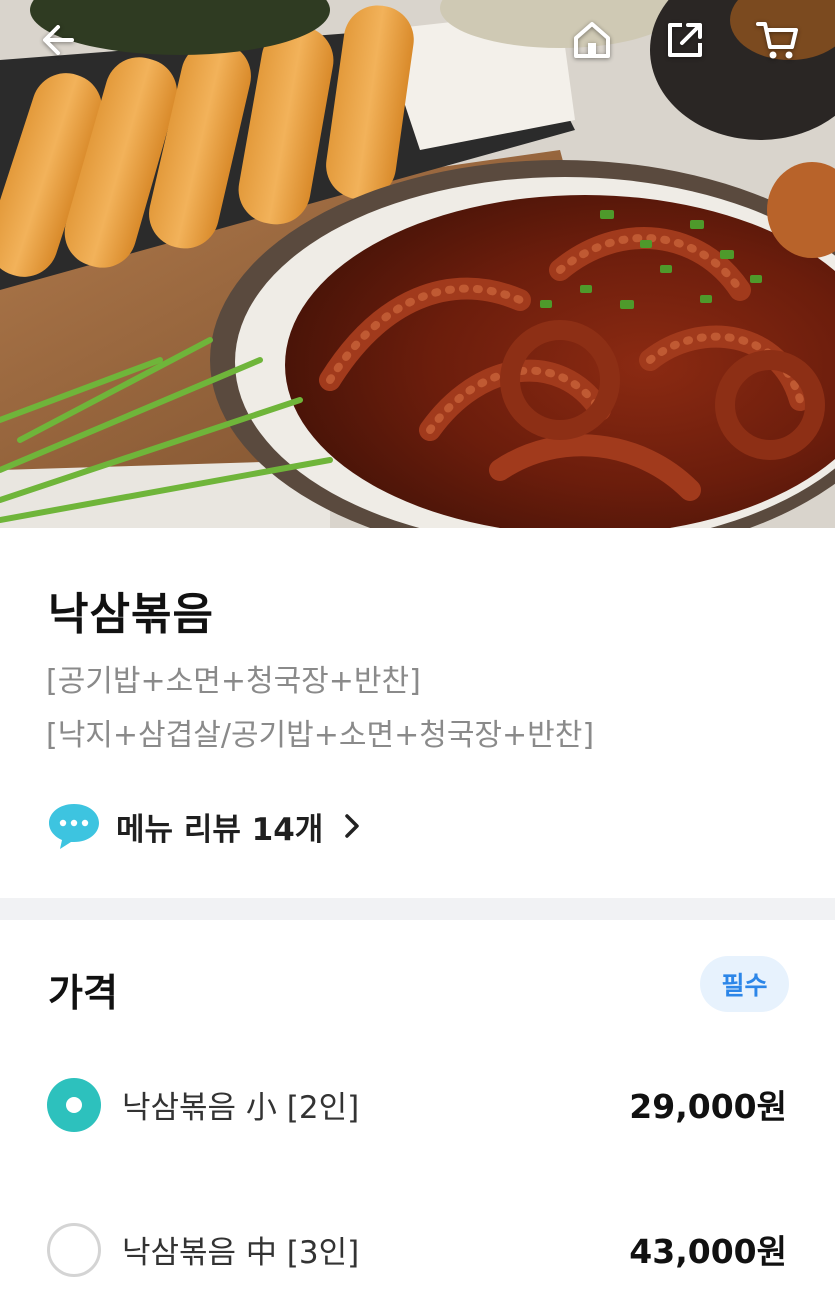 This screenshot has height=1295, width=835. I want to click on option-name: 낙삼볶음 小 [2인], so click(241, 1108).